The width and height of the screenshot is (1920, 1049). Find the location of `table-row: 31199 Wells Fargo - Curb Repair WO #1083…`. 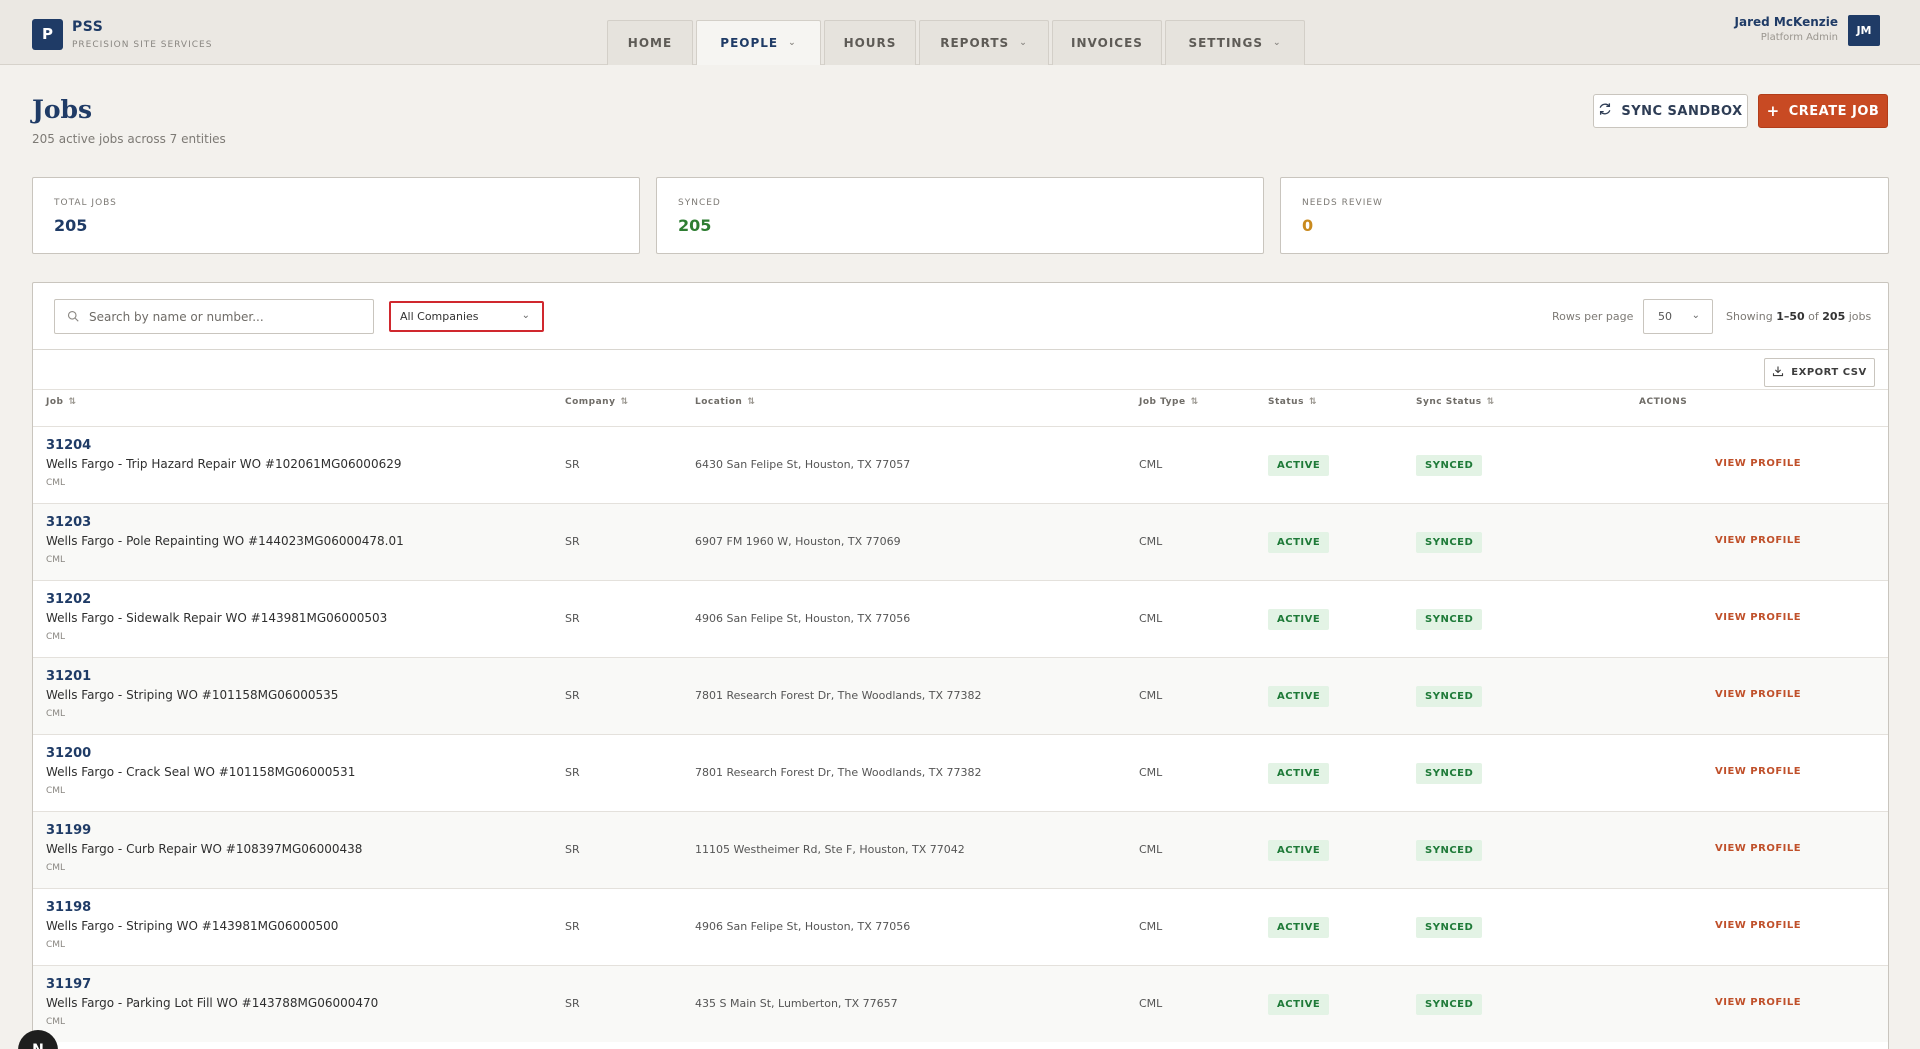

table-row: 31199 Wells Fargo - Curb Repair WO #1083… is located at coordinates (960, 849).